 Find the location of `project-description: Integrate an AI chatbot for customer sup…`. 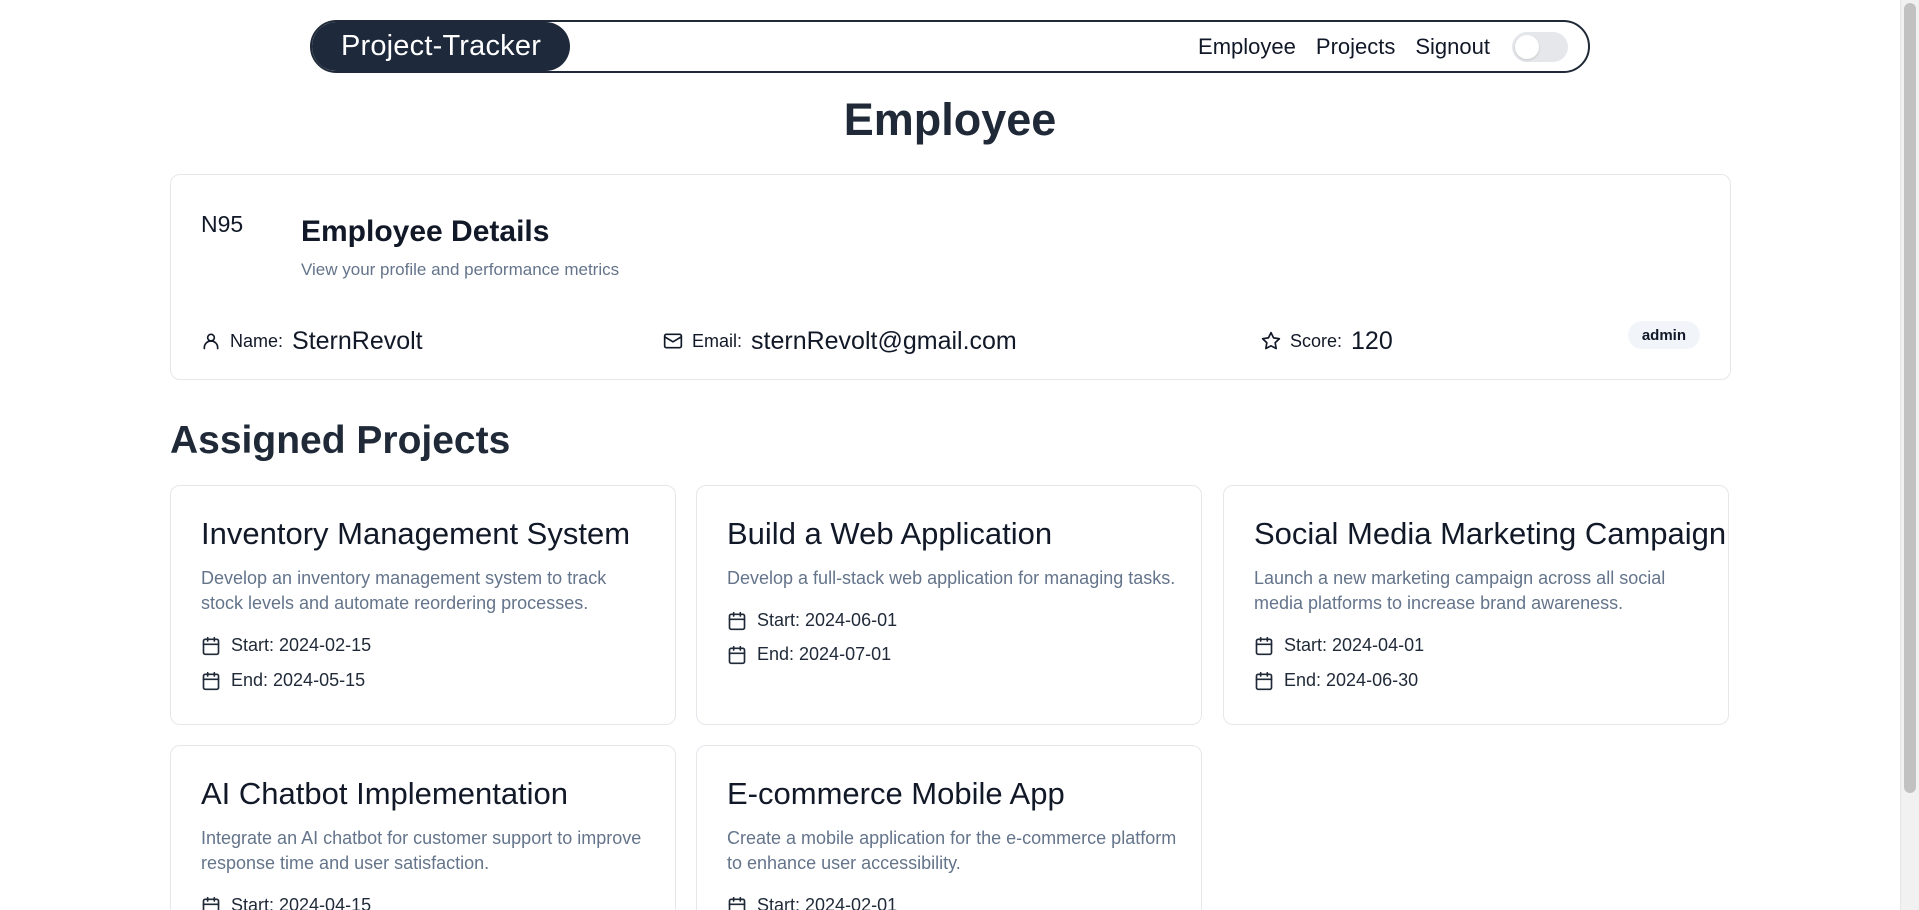

project-description: Integrate an AI chatbot for customer sup… is located at coordinates (421, 850).